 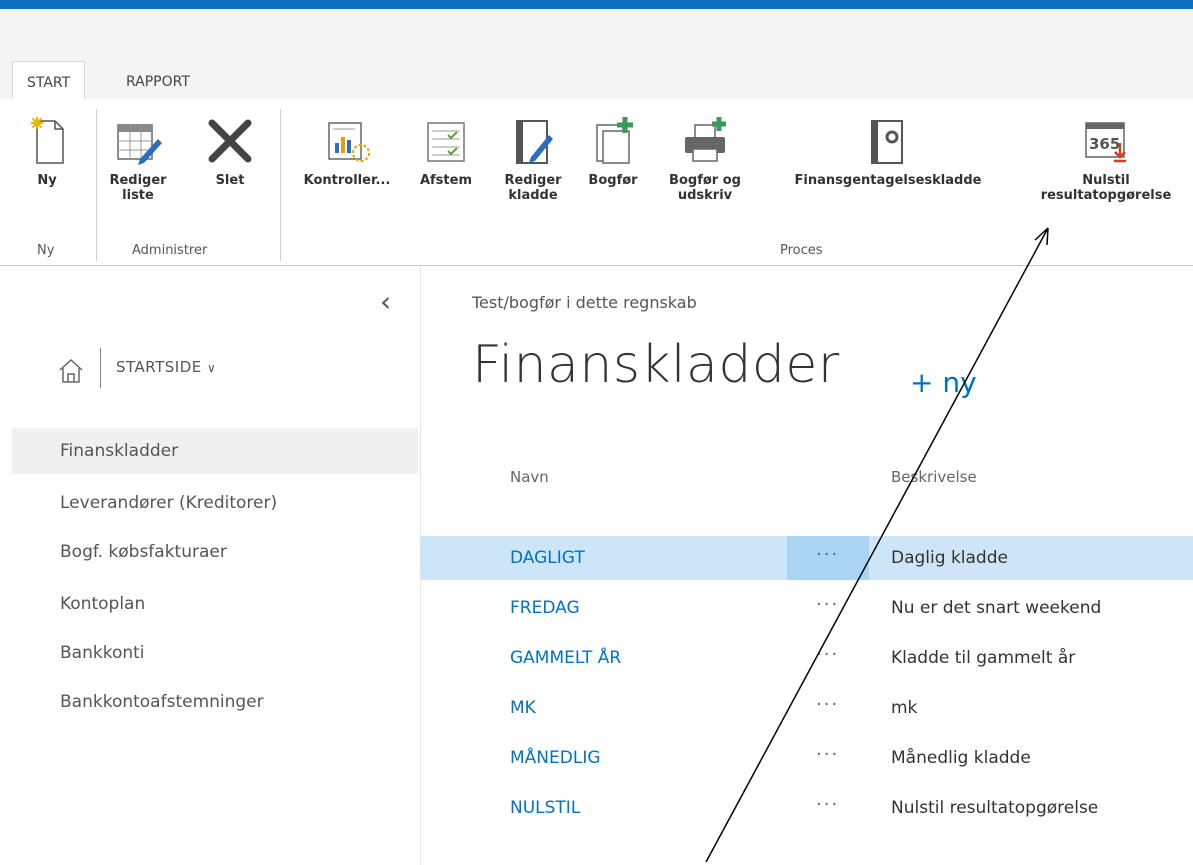 I want to click on ribbon-tabs: START RAPPORT, so click(x=596, y=81).